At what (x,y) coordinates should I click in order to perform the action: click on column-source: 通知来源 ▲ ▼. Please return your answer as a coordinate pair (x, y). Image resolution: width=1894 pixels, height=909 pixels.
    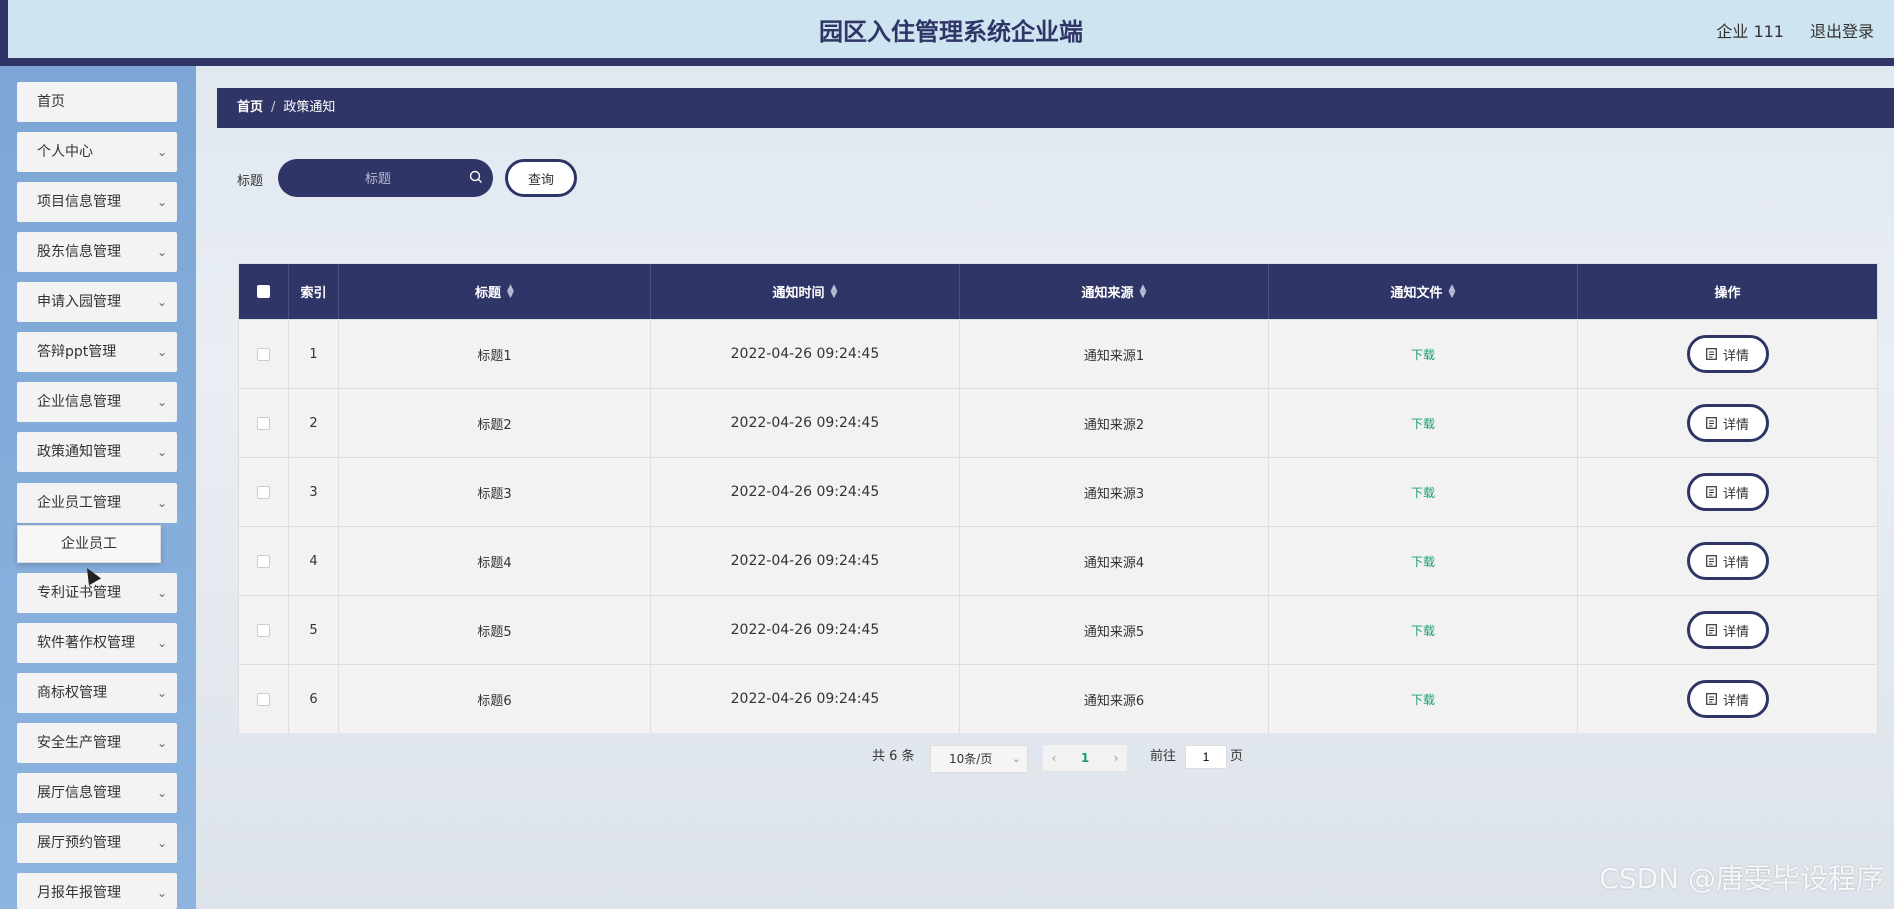
    Looking at the image, I should click on (1114, 291).